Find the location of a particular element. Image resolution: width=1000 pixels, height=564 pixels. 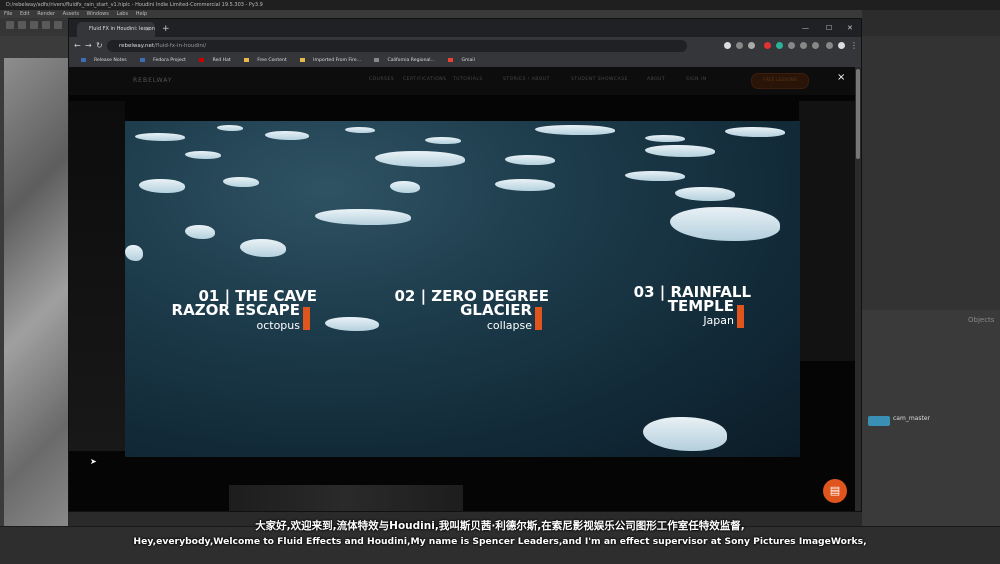

project-2-title: GLACIER is located at coordinates (478, 310).